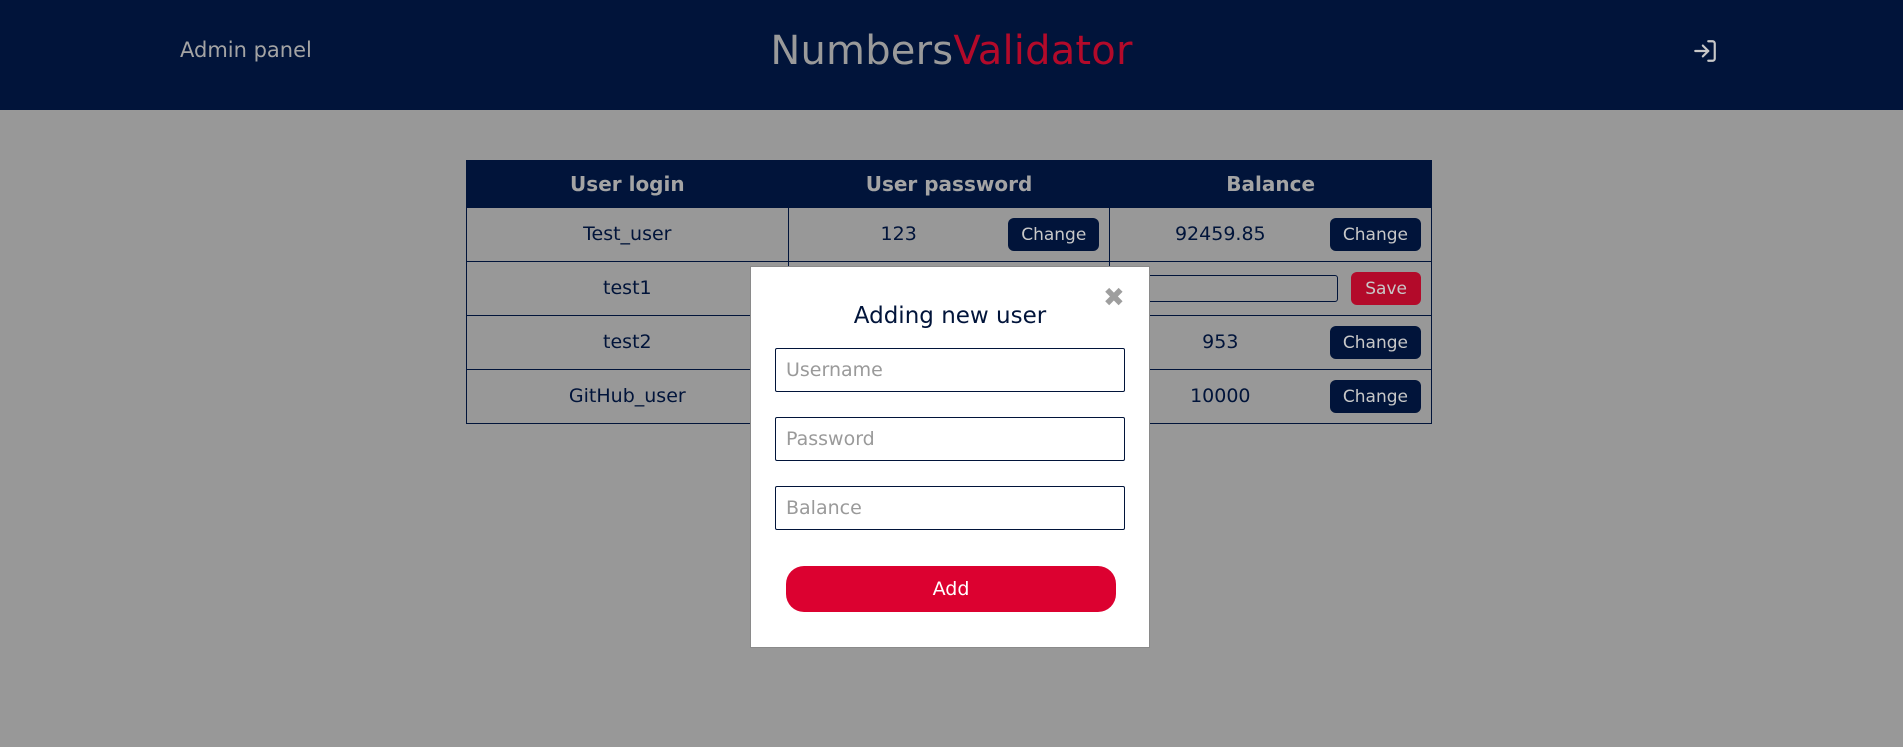 The width and height of the screenshot is (1903, 747). What do you see at coordinates (950, 316) in the screenshot?
I see `modal-title: Adding new user` at bounding box center [950, 316].